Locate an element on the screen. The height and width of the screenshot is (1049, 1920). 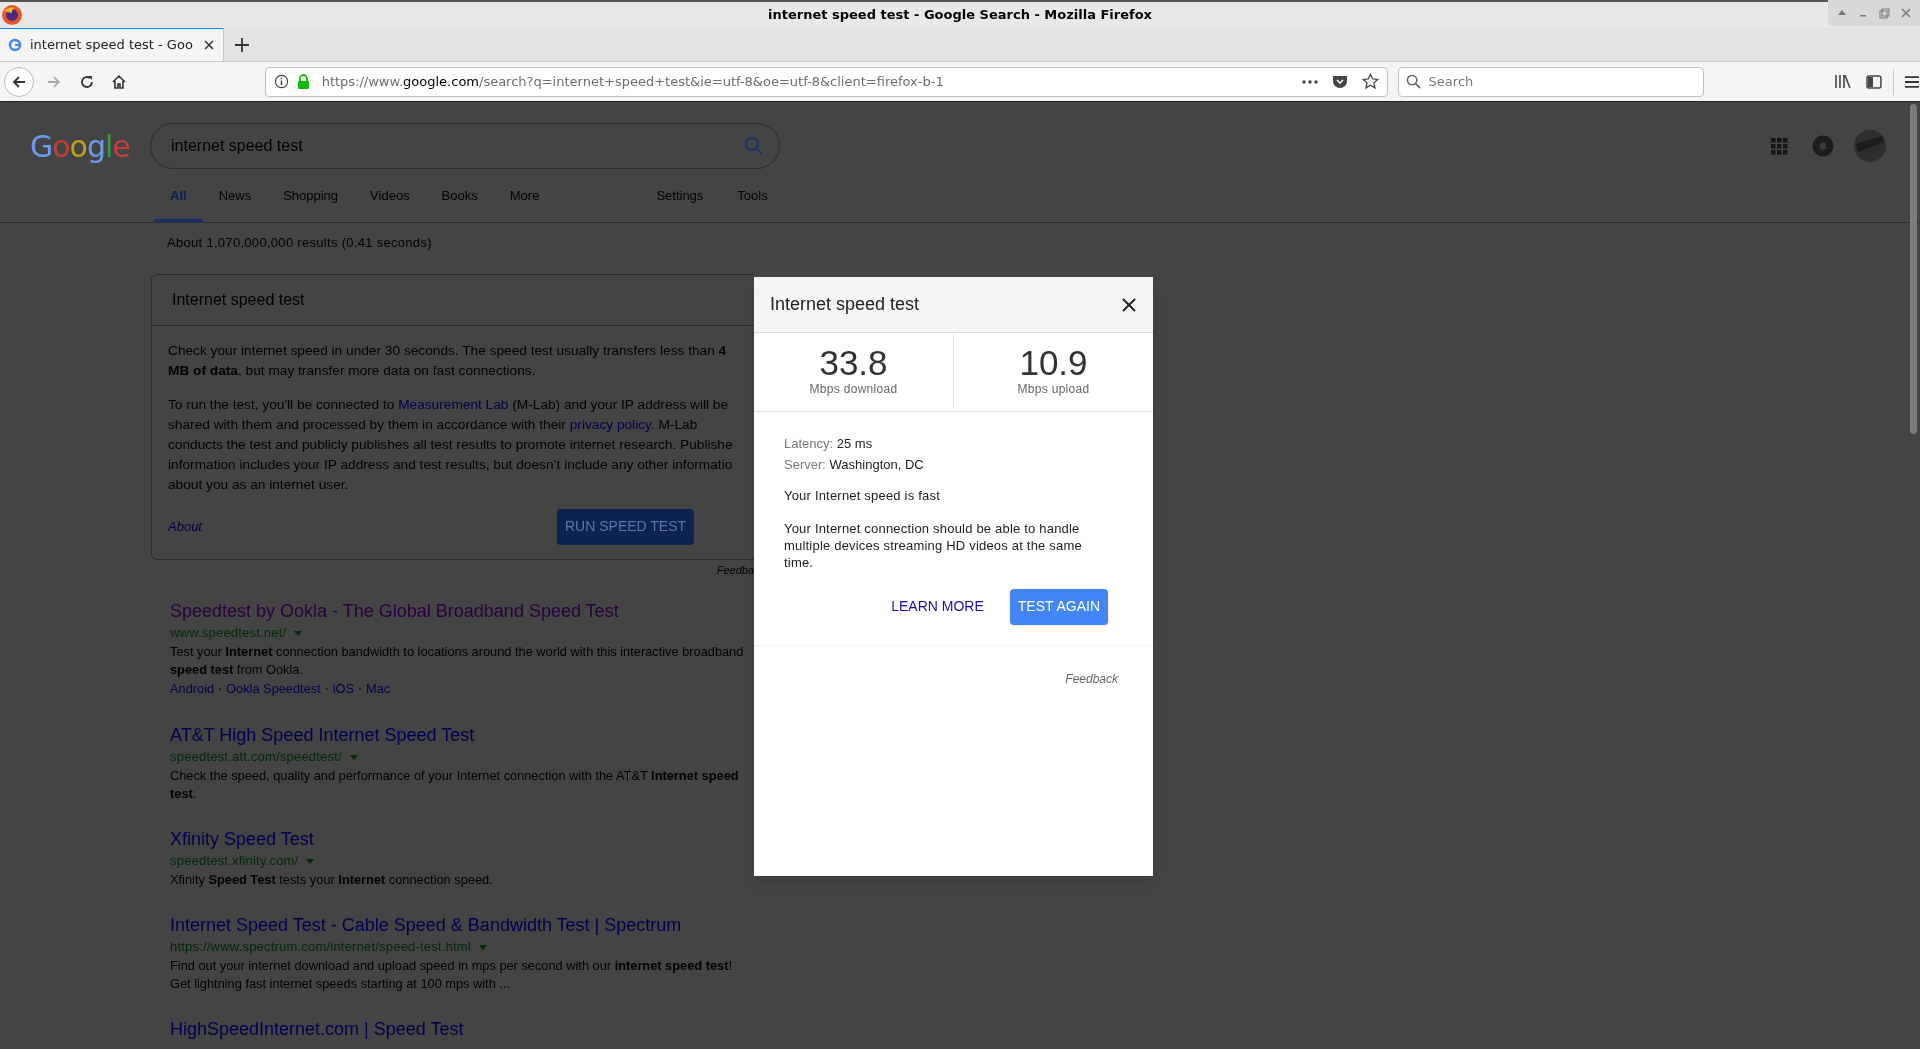
pocket-icon is located at coordinates (1339, 81).